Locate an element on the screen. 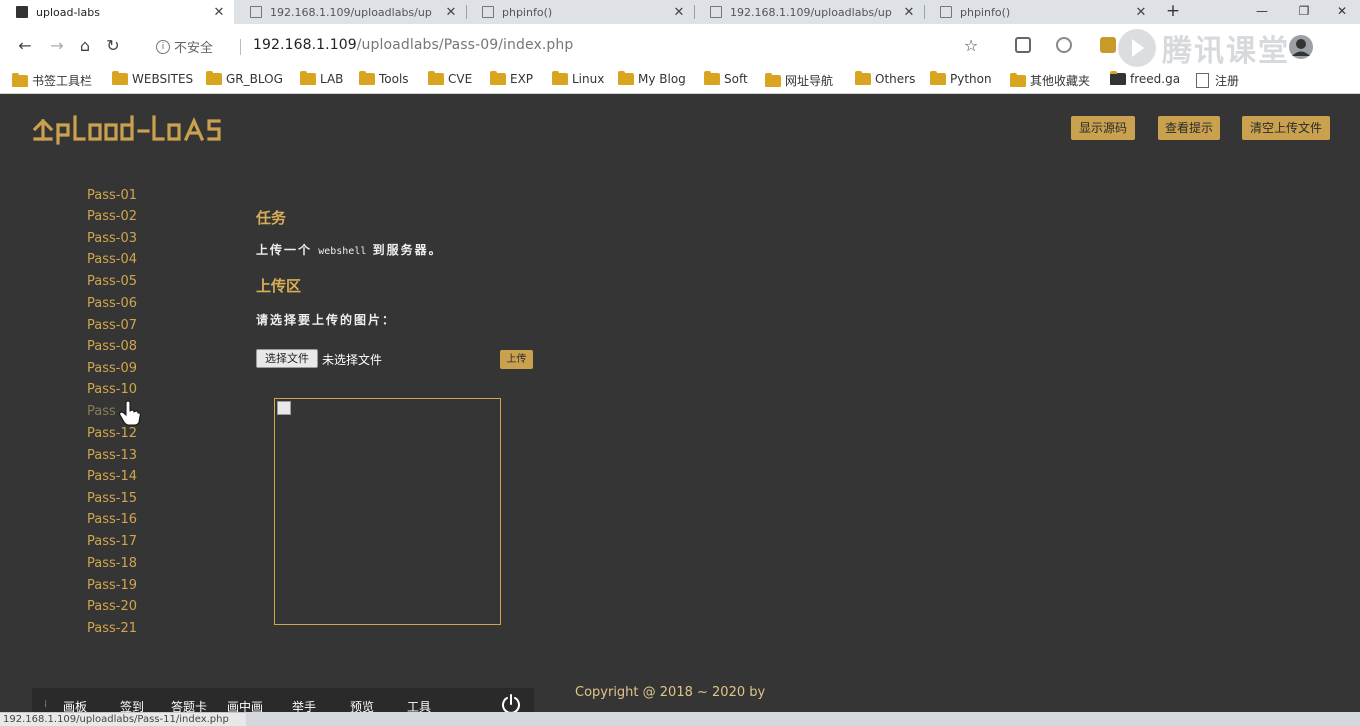 The image size is (1360, 726). menu-item-pass-02: Pass-02 is located at coordinates (112, 216).